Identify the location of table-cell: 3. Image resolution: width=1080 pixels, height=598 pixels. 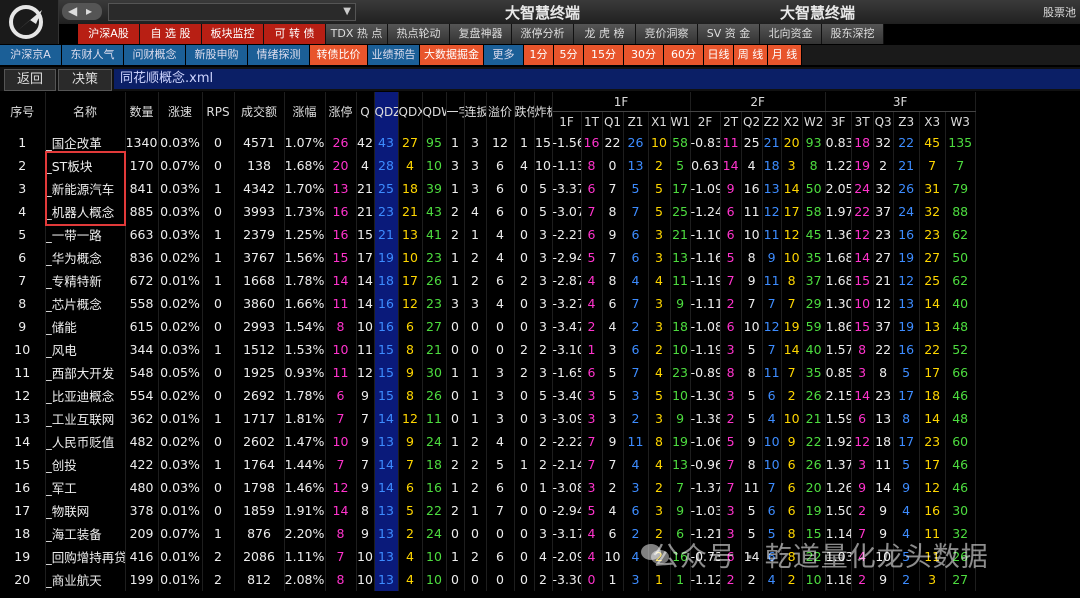
(543, 303).